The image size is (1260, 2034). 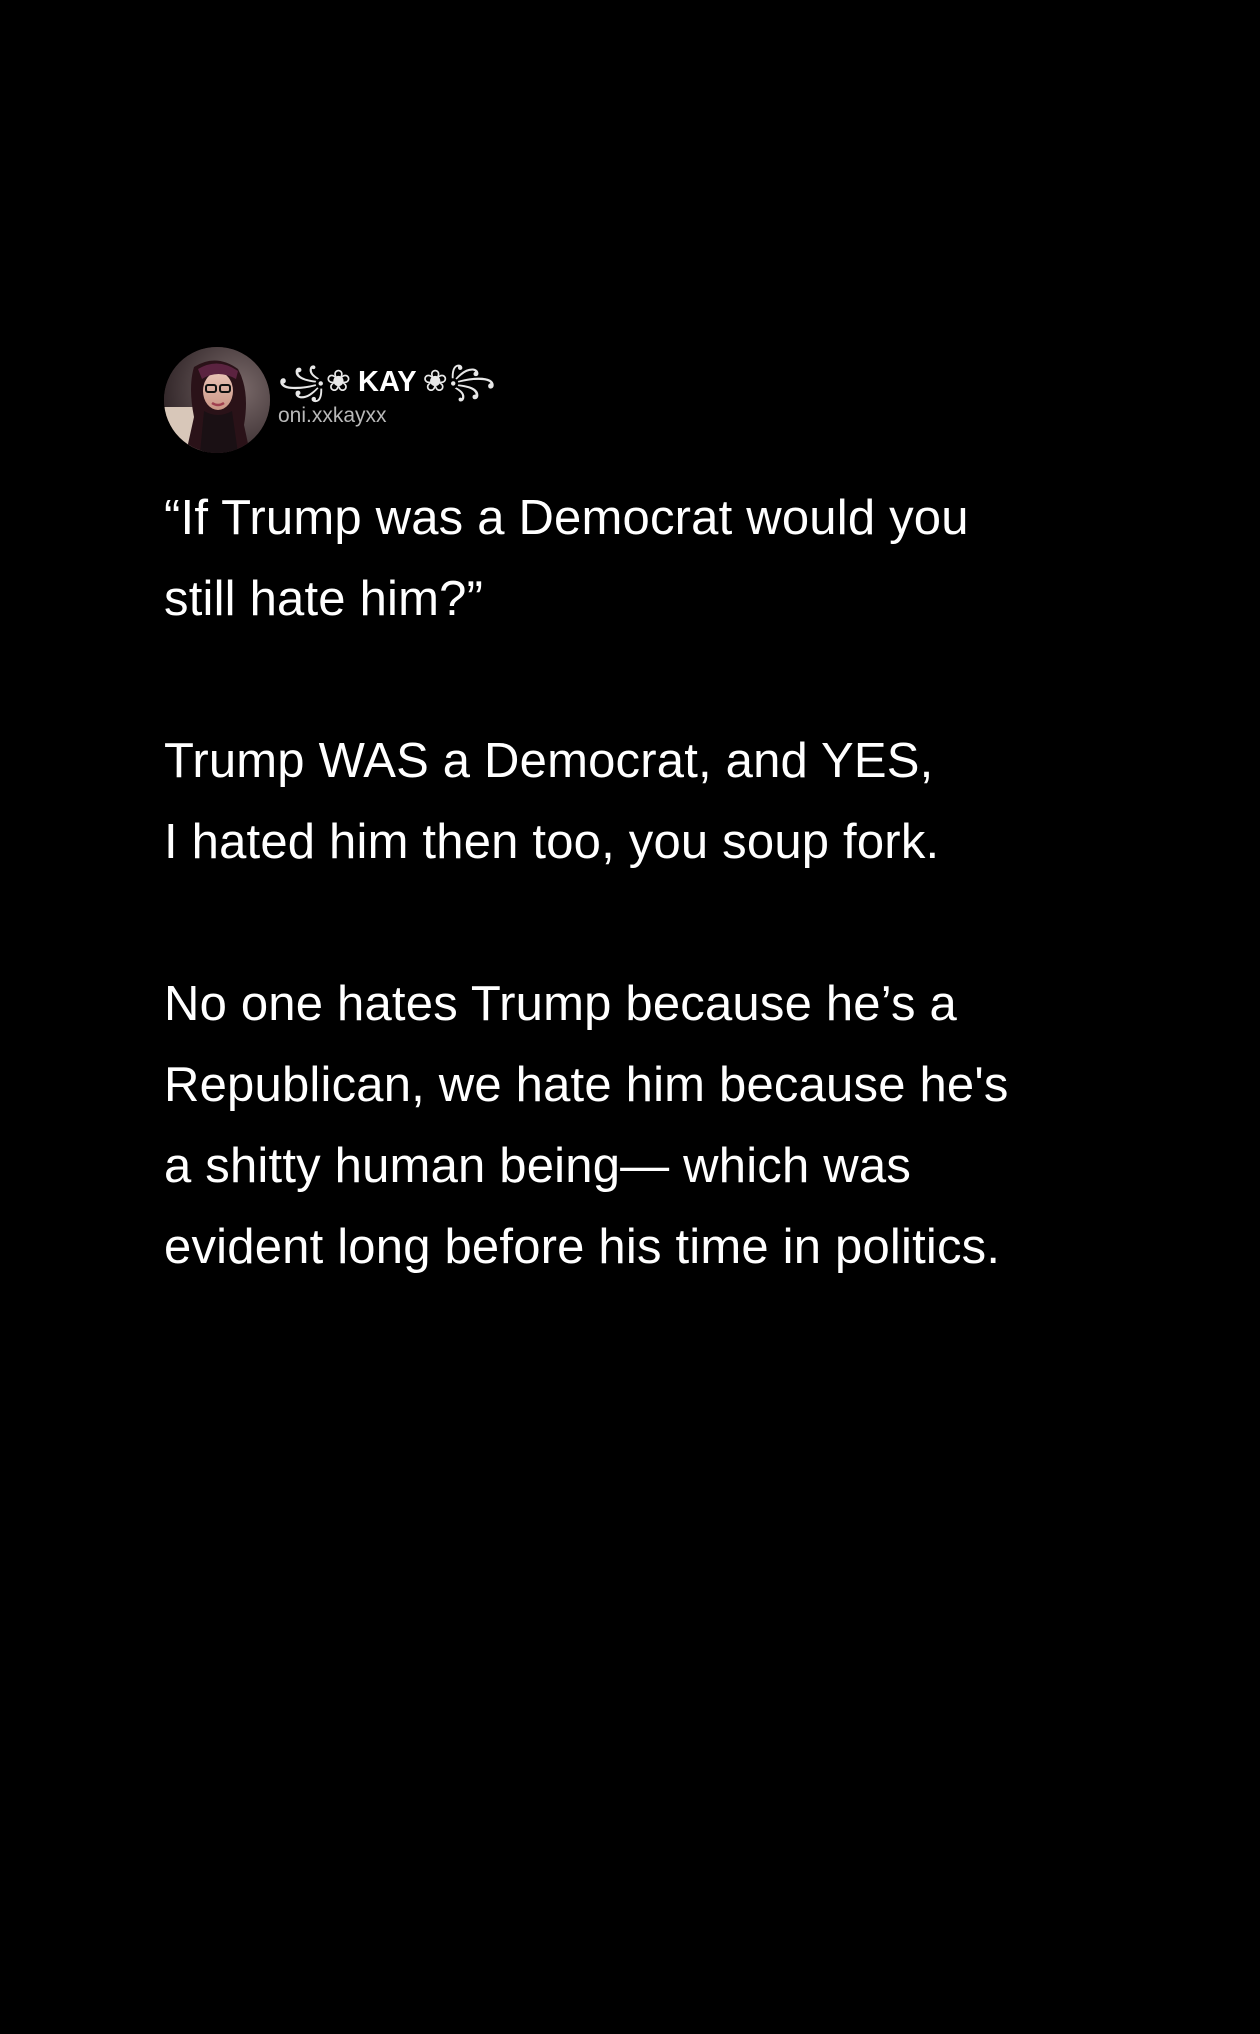 I want to click on display-name: ꧁❀ KAY ❀꧂, so click(x=387, y=382).